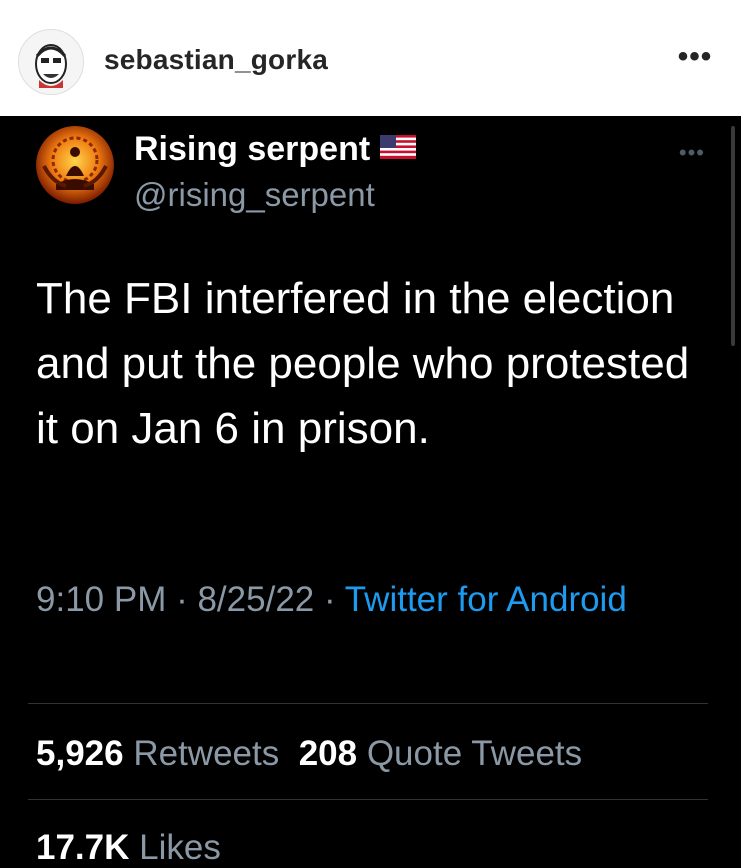  Describe the element at coordinates (692, 153) in the screenshot. I see `tweet-more-icon: •••` at that location.